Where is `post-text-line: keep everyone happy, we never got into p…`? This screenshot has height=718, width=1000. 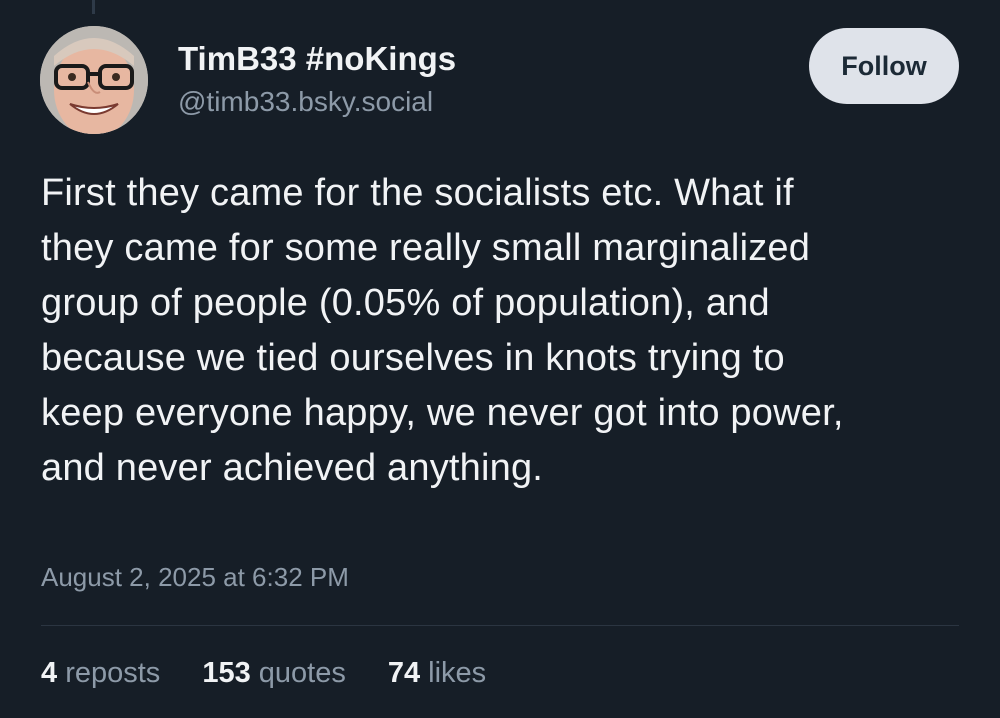 post-text-line: keep everyone happy, we never got into p… is located at coordinates (442, 413).